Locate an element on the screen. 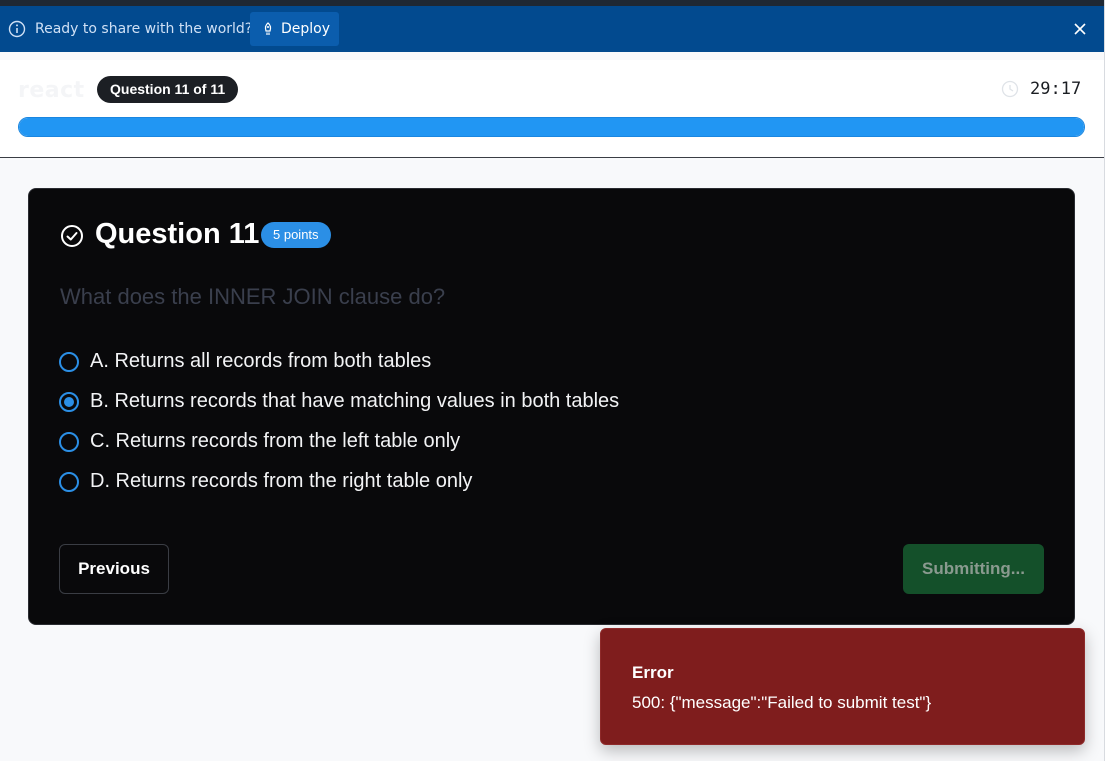  deploy-label: Deploy is located at coordinates (306, 29).